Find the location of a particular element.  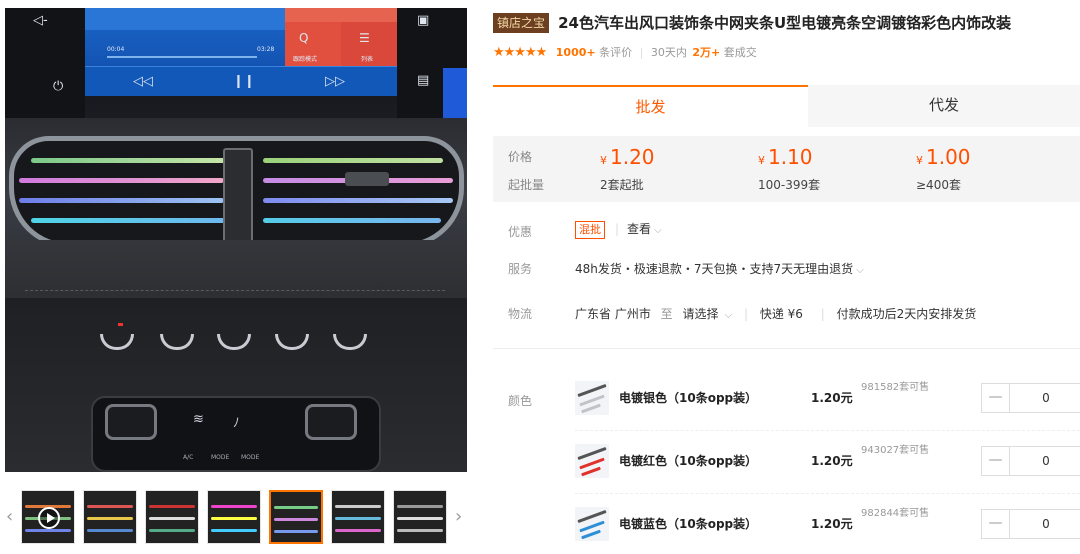

tier-price-value: 1.10 is located at coordinates (790, 157).